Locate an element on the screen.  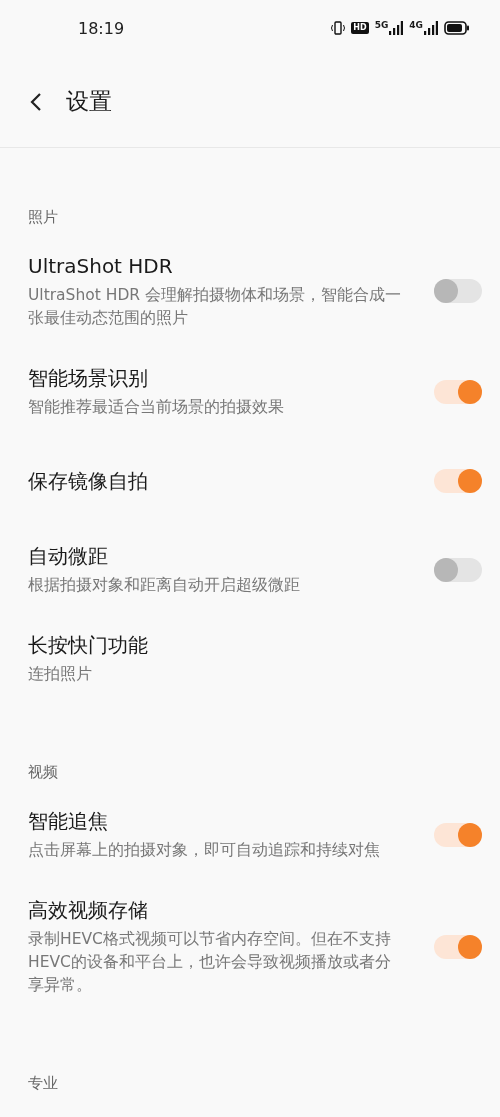
setting-title: 自动微距 is located at coordinates (68, 556).